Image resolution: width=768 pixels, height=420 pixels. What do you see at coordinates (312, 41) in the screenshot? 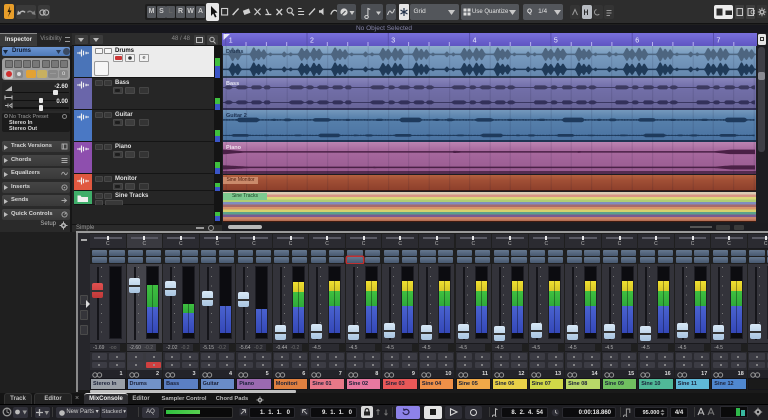
I see `svg-text: 2` at bounding box center [312, 41].